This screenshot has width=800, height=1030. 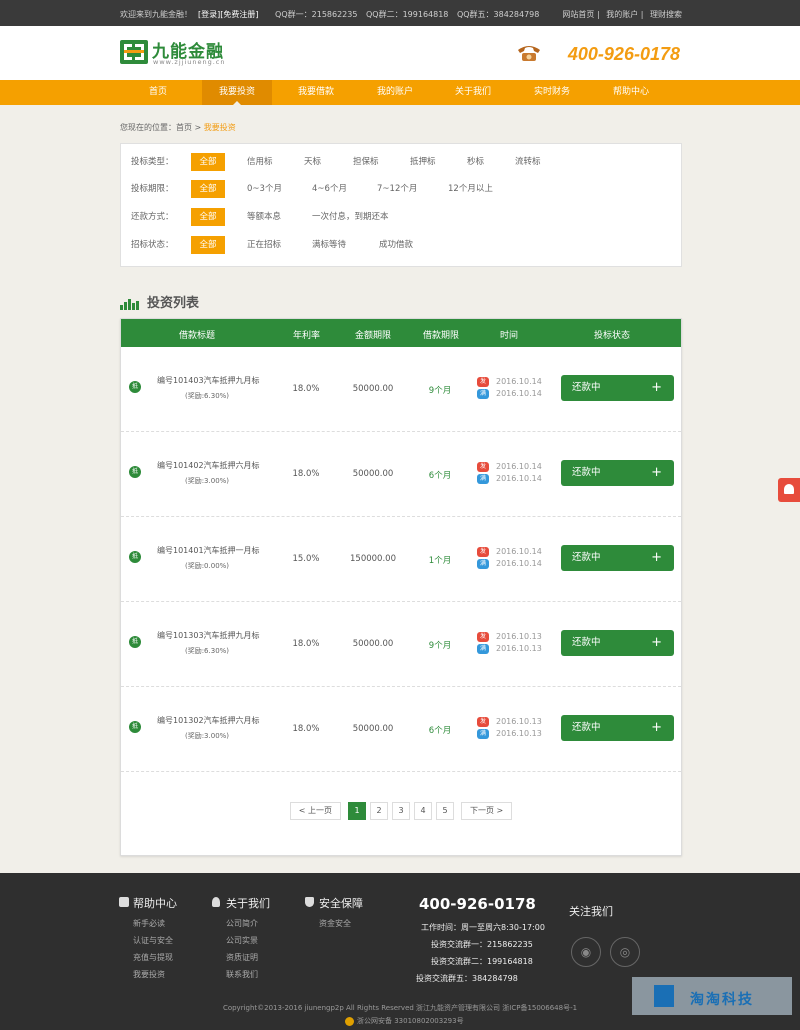 I want to click on filter-type: 投标类型： 全部 信用标 天标 担保标 抵押标 秒标 流转标, so click(x=401, y=162).